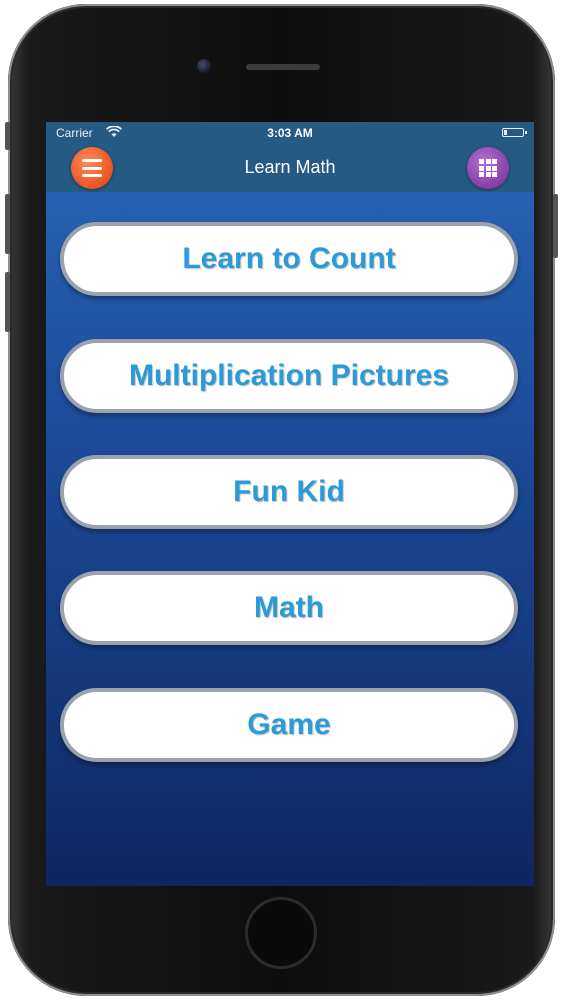  Describe the element at coordinates (7, 302) in the screenshot. I see `volume-down-button` at that location.